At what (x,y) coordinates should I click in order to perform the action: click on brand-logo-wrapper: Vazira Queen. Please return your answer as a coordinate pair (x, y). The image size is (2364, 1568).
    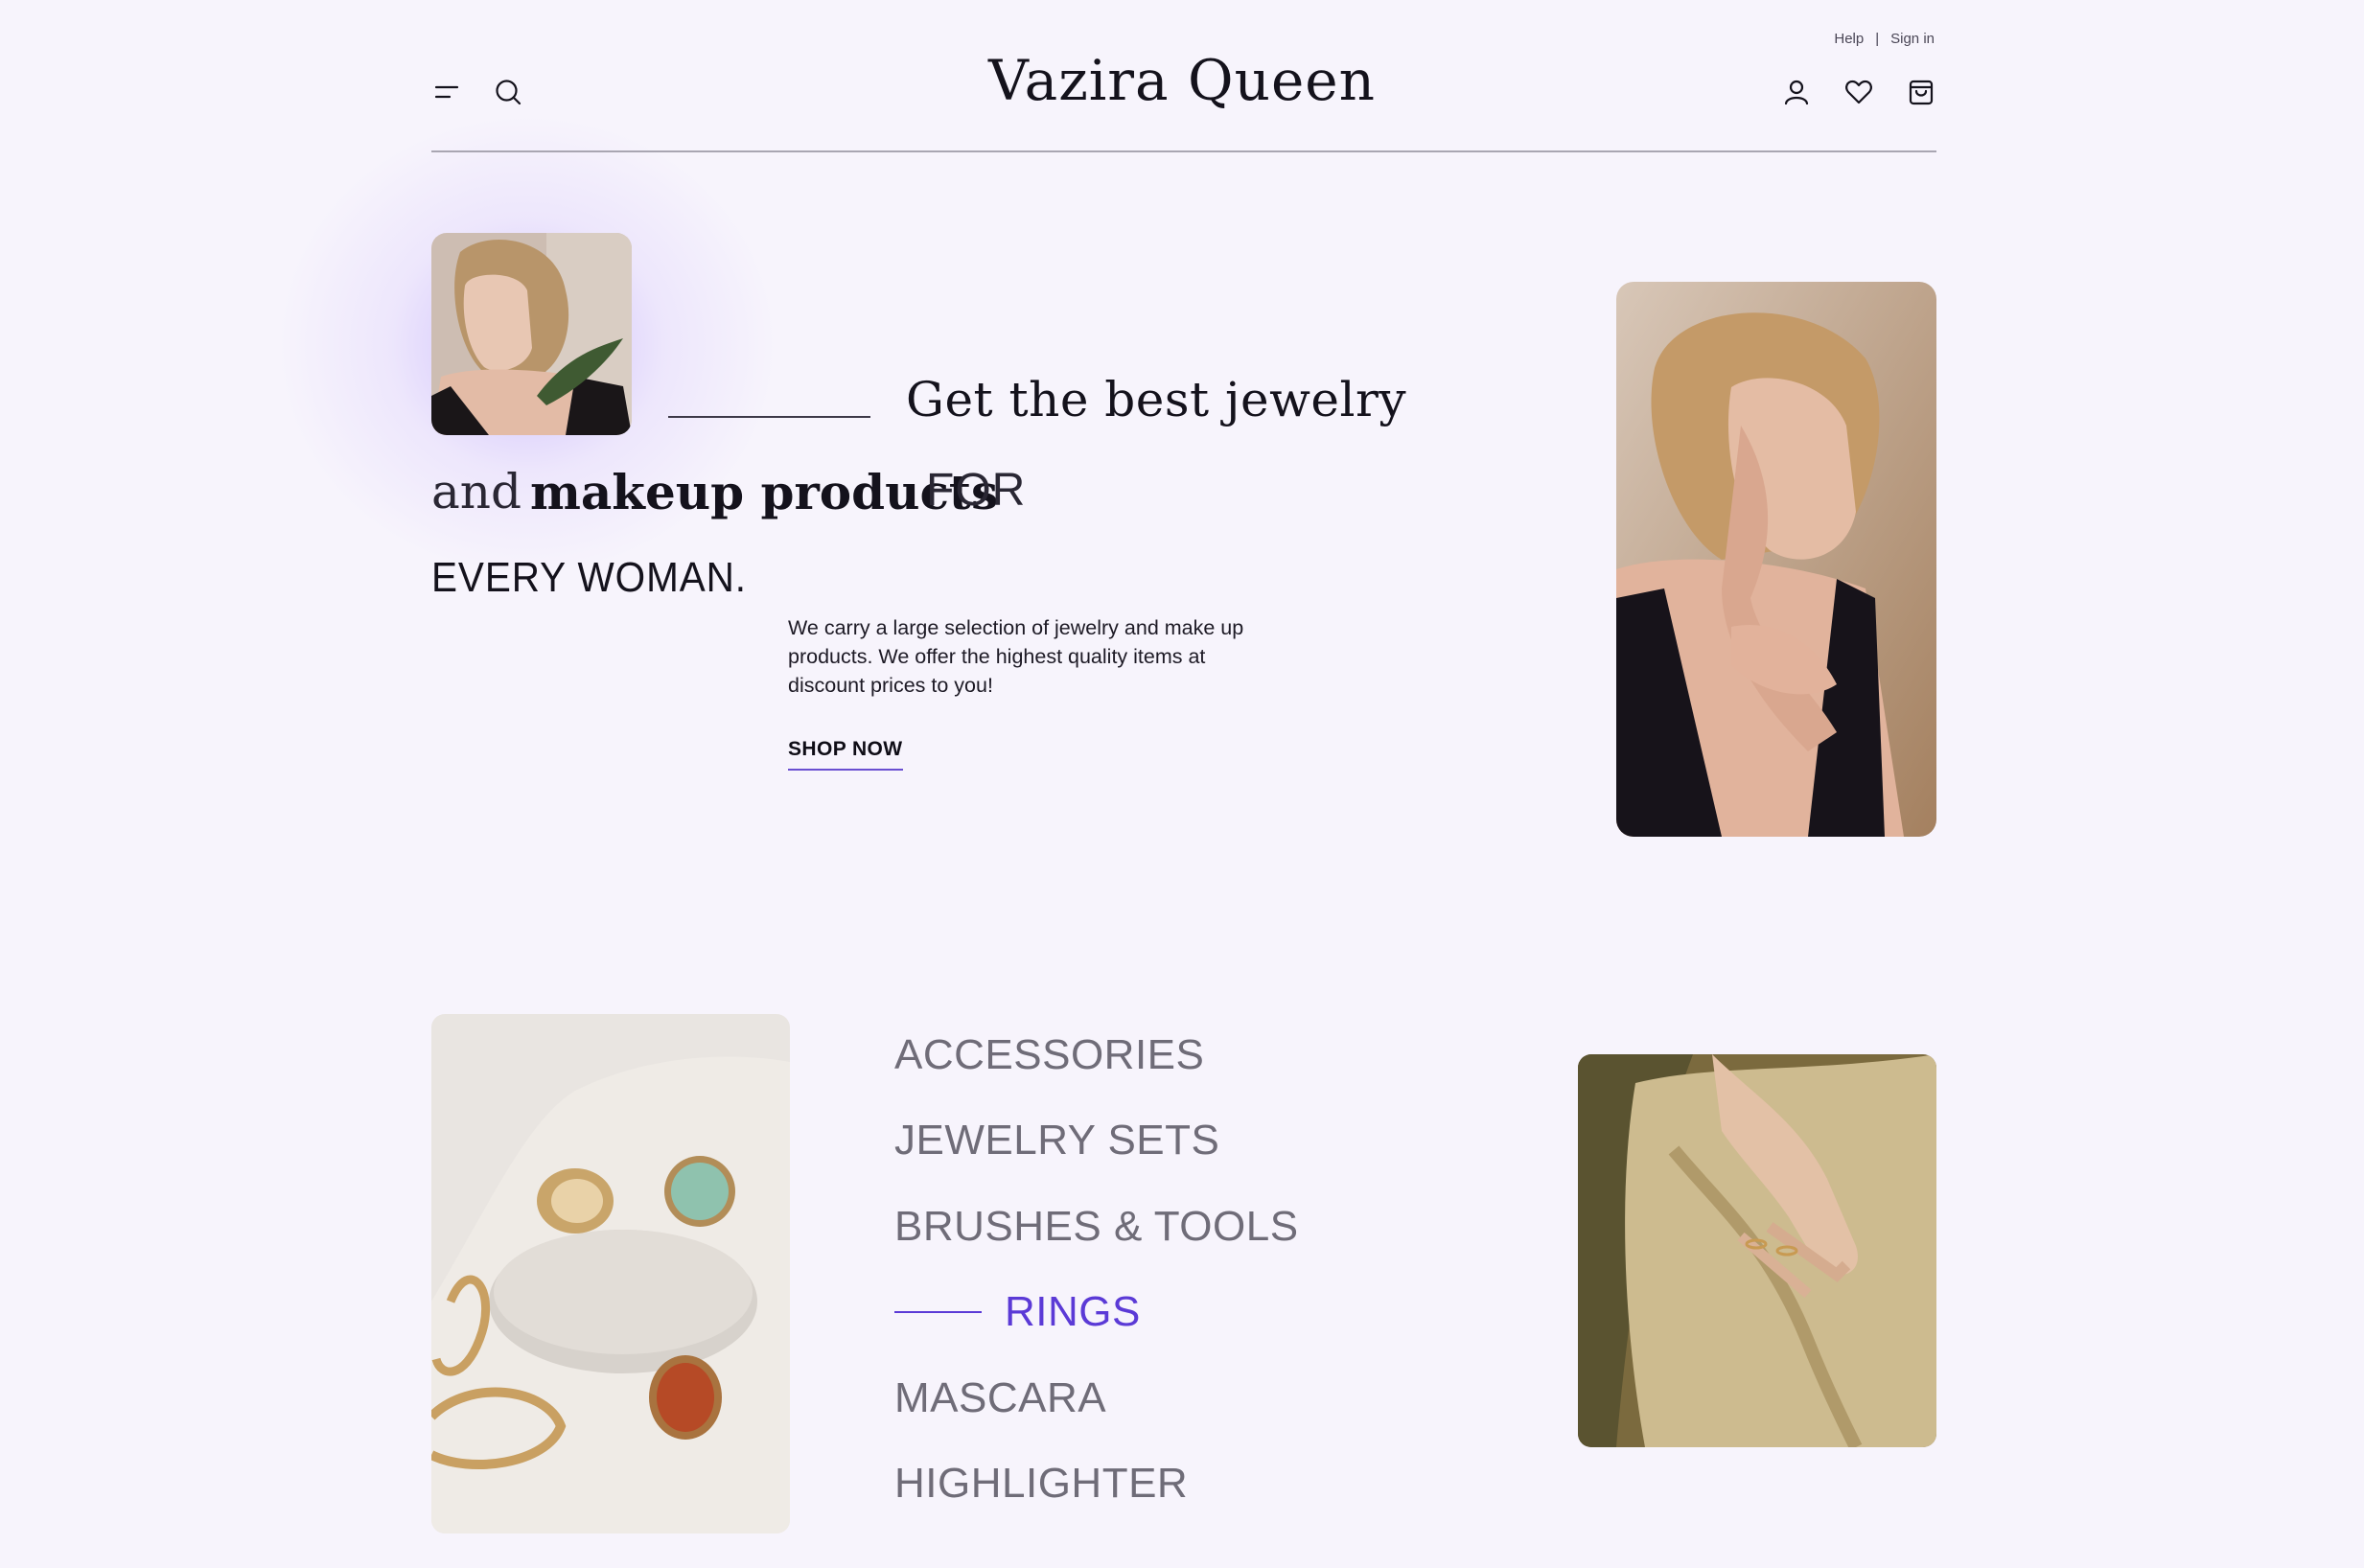
    Looking at the image, I should click on (1182, 80).